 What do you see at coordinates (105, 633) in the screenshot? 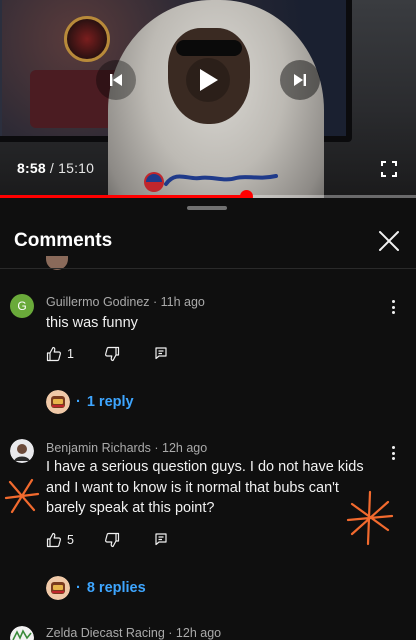
I see `comment-author: Zelda Diecast Racing` at bounding box center [105, 633].